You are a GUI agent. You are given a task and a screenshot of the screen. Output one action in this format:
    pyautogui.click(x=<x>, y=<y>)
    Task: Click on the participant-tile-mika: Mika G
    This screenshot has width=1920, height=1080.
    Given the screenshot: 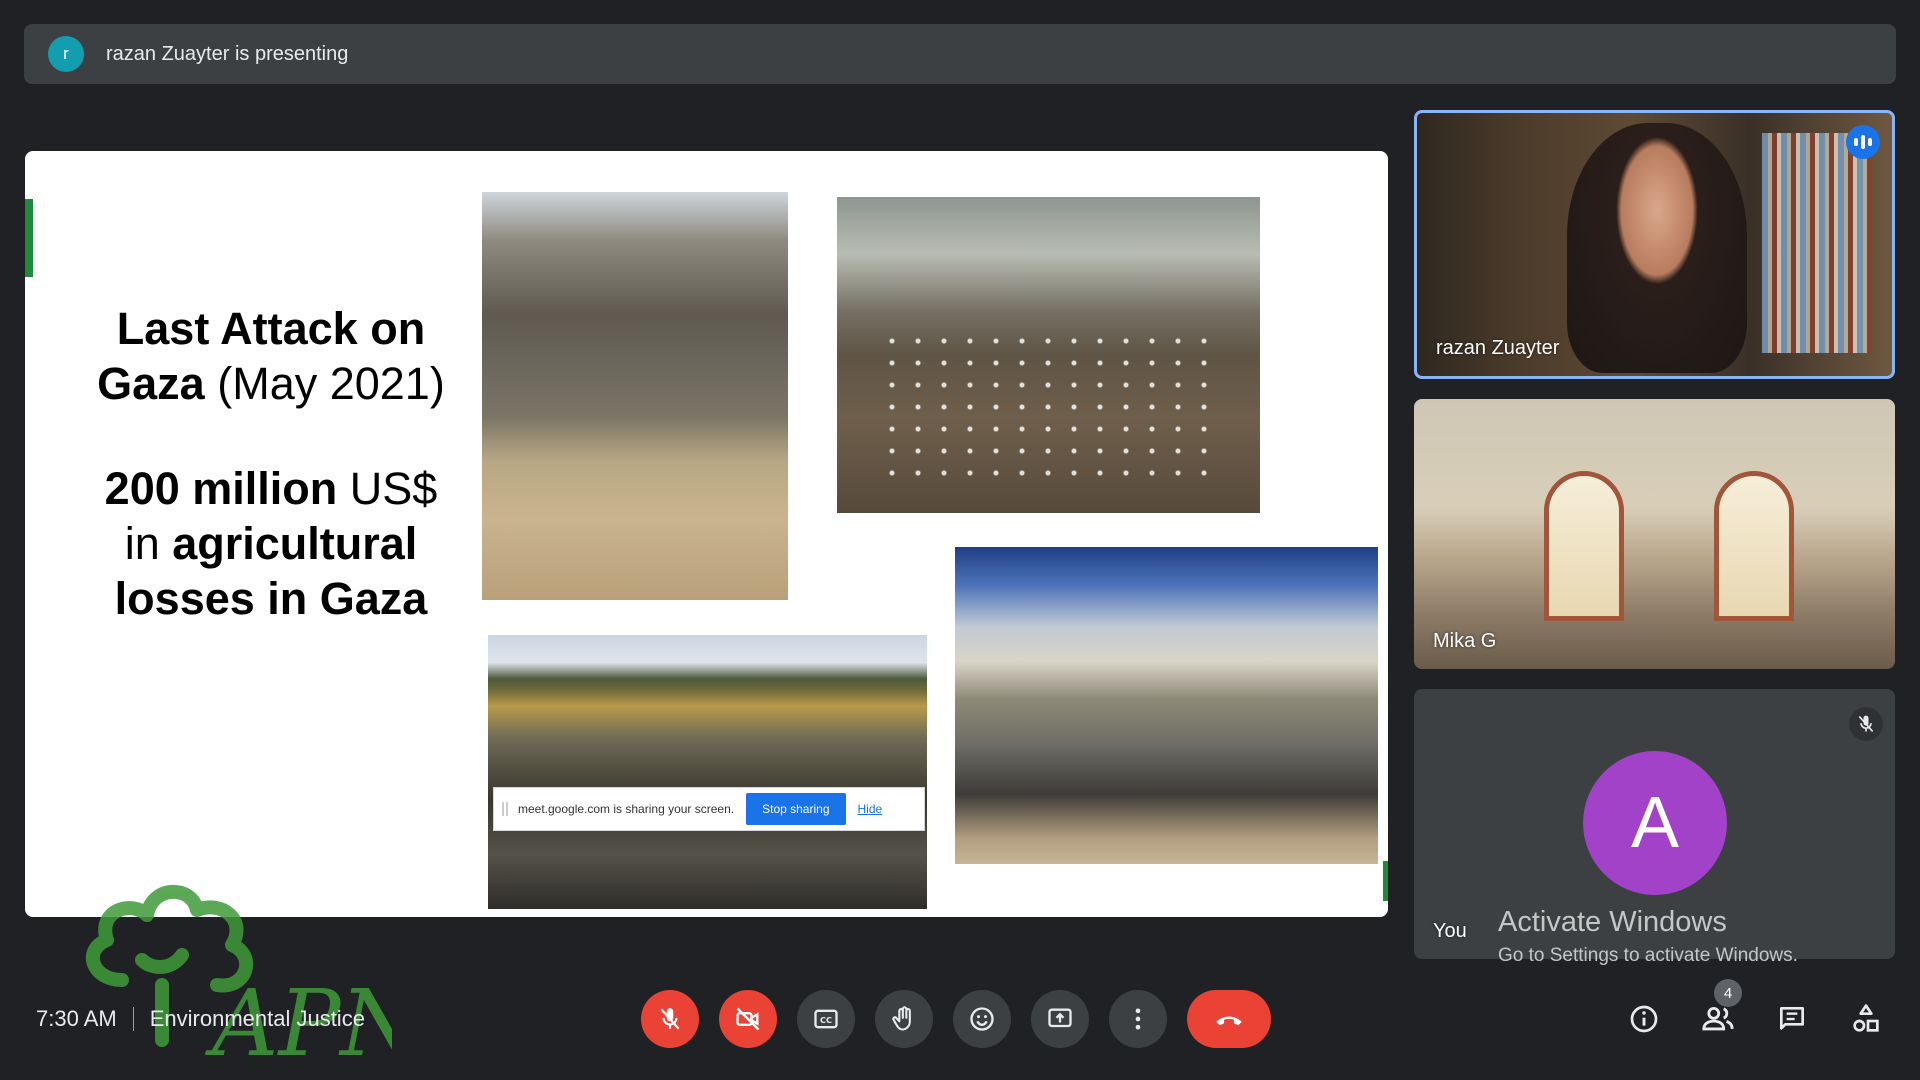 What is the action you would take?
    pyautogui.click(x=1654, y=534)
    